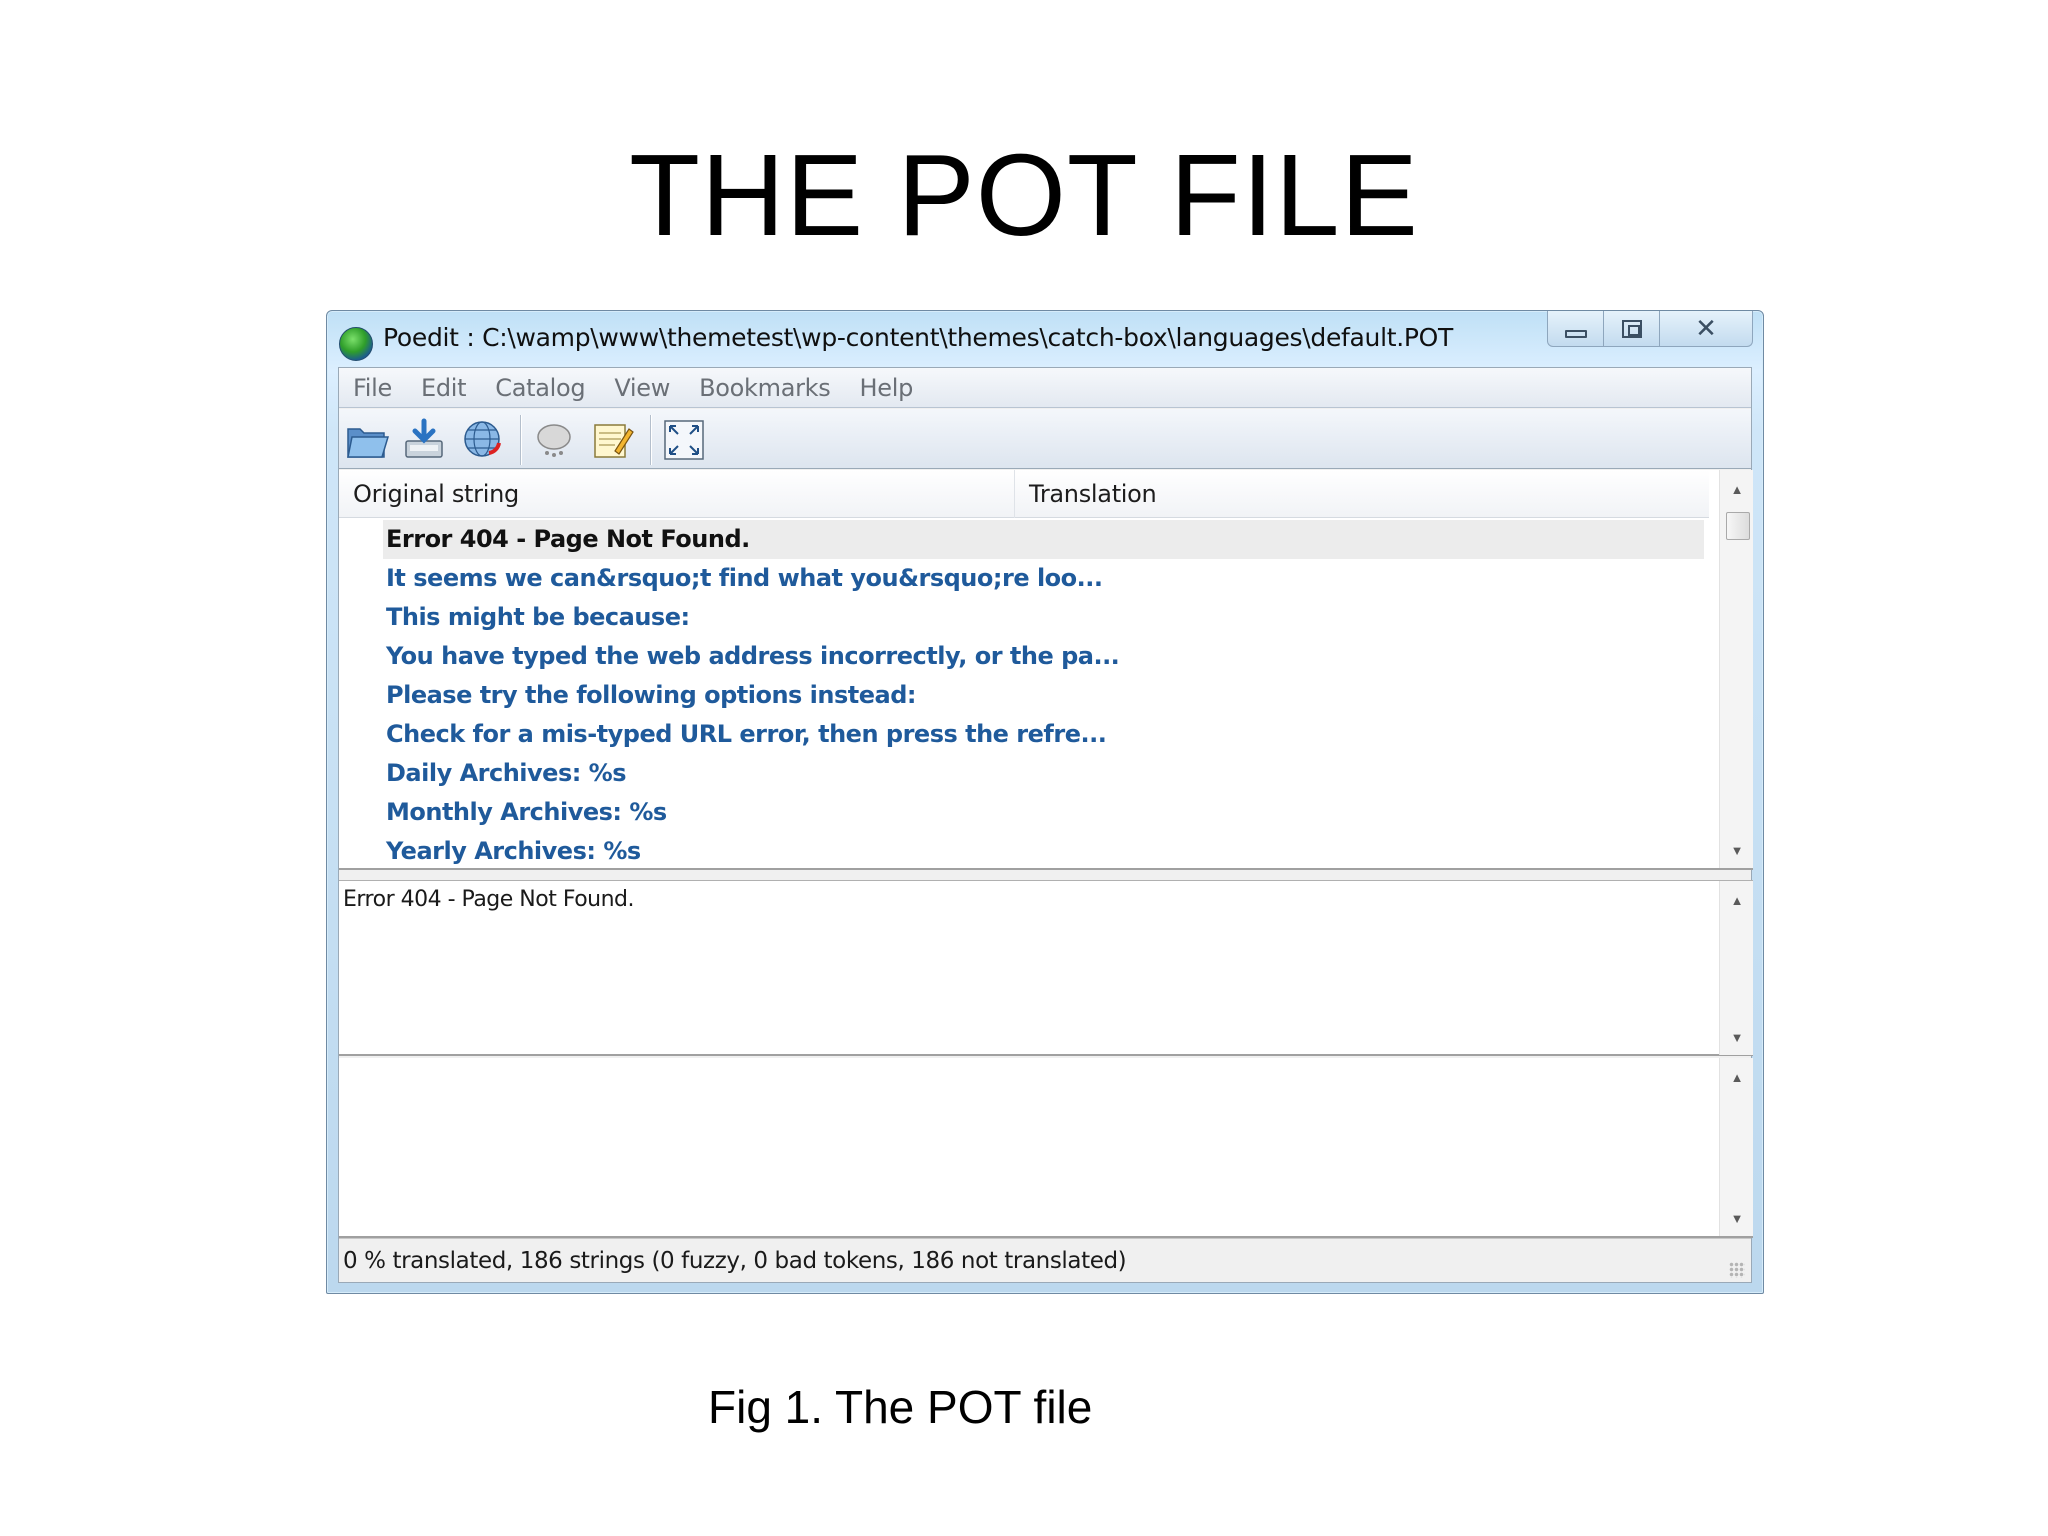 The image size is (2048, 1536). What do you see at coordinates (1024, 195) in the screenshot?
I see `slide-title: THE POT FILE` at bounding box center [1024, 195].